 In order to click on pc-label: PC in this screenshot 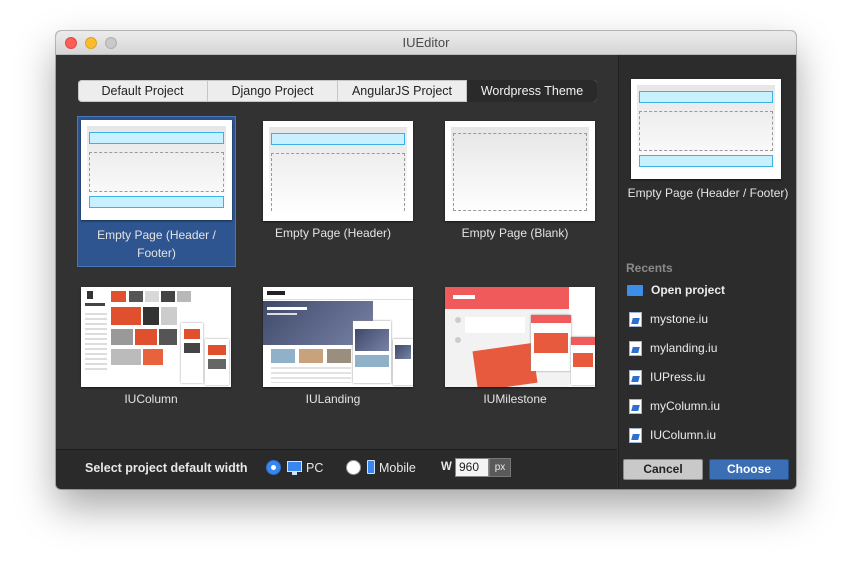, I will do `click(314, 468)`.